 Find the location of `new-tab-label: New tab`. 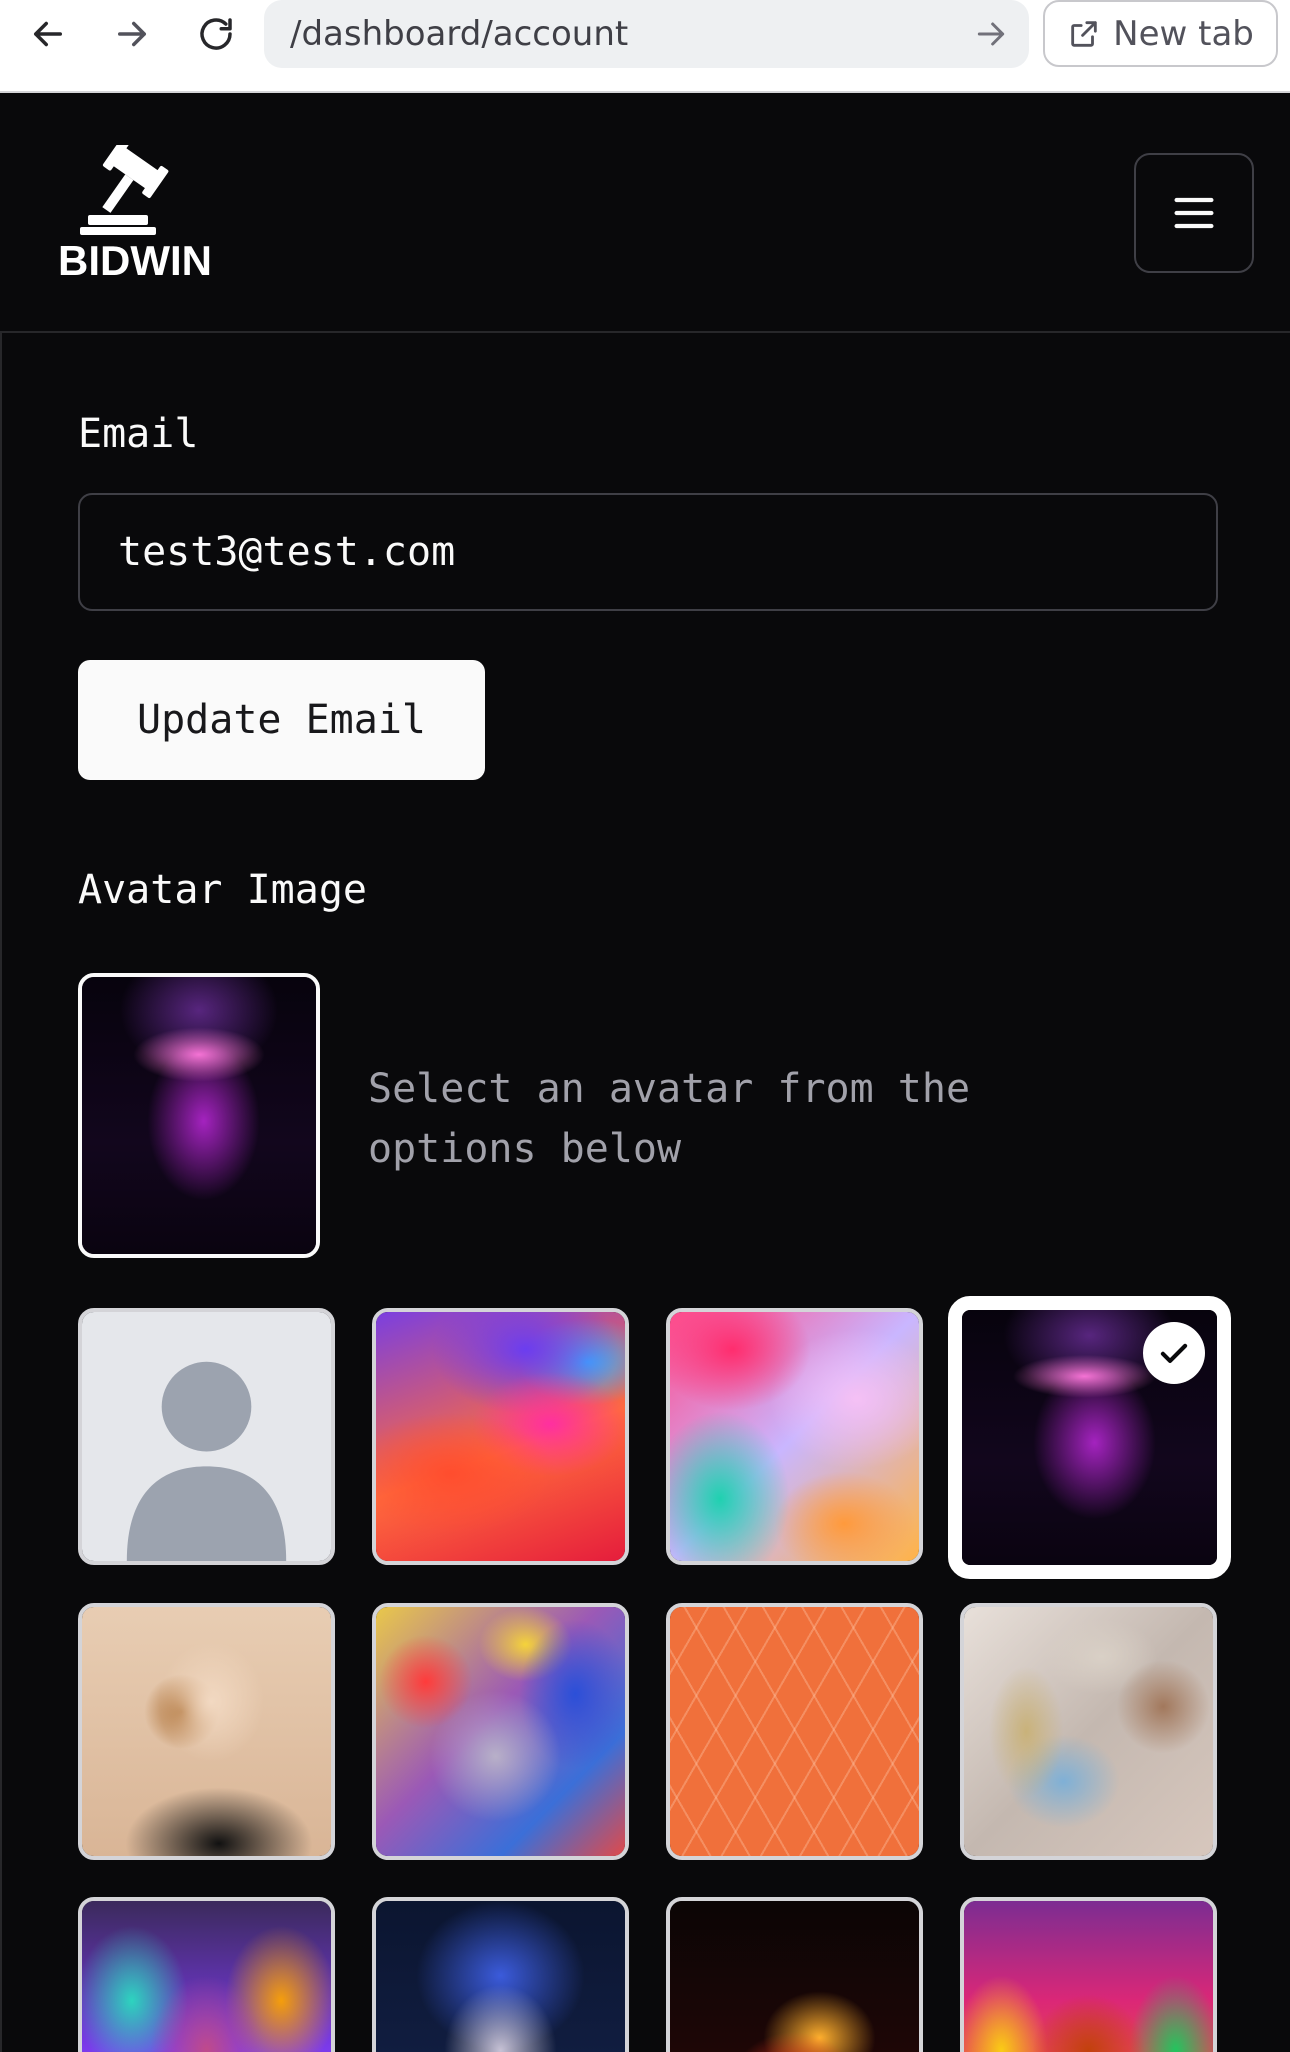

new-tab-label: New tab is located at coordinates (1183, 33).